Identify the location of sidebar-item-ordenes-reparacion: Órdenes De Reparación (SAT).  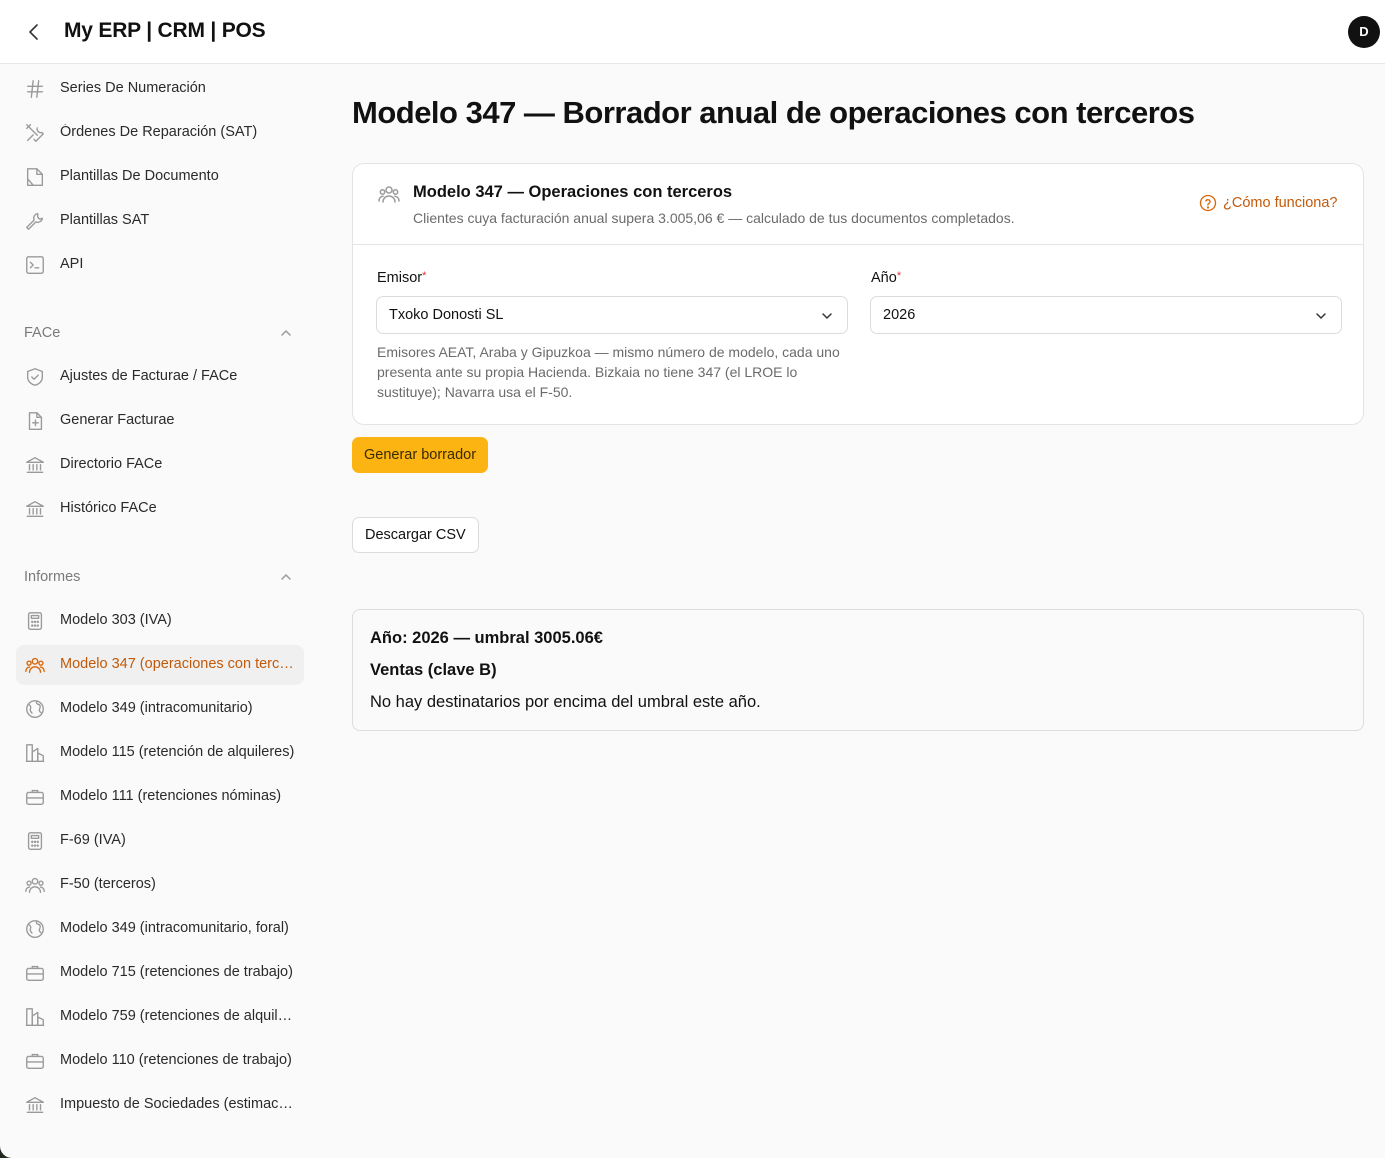
(160, 133).